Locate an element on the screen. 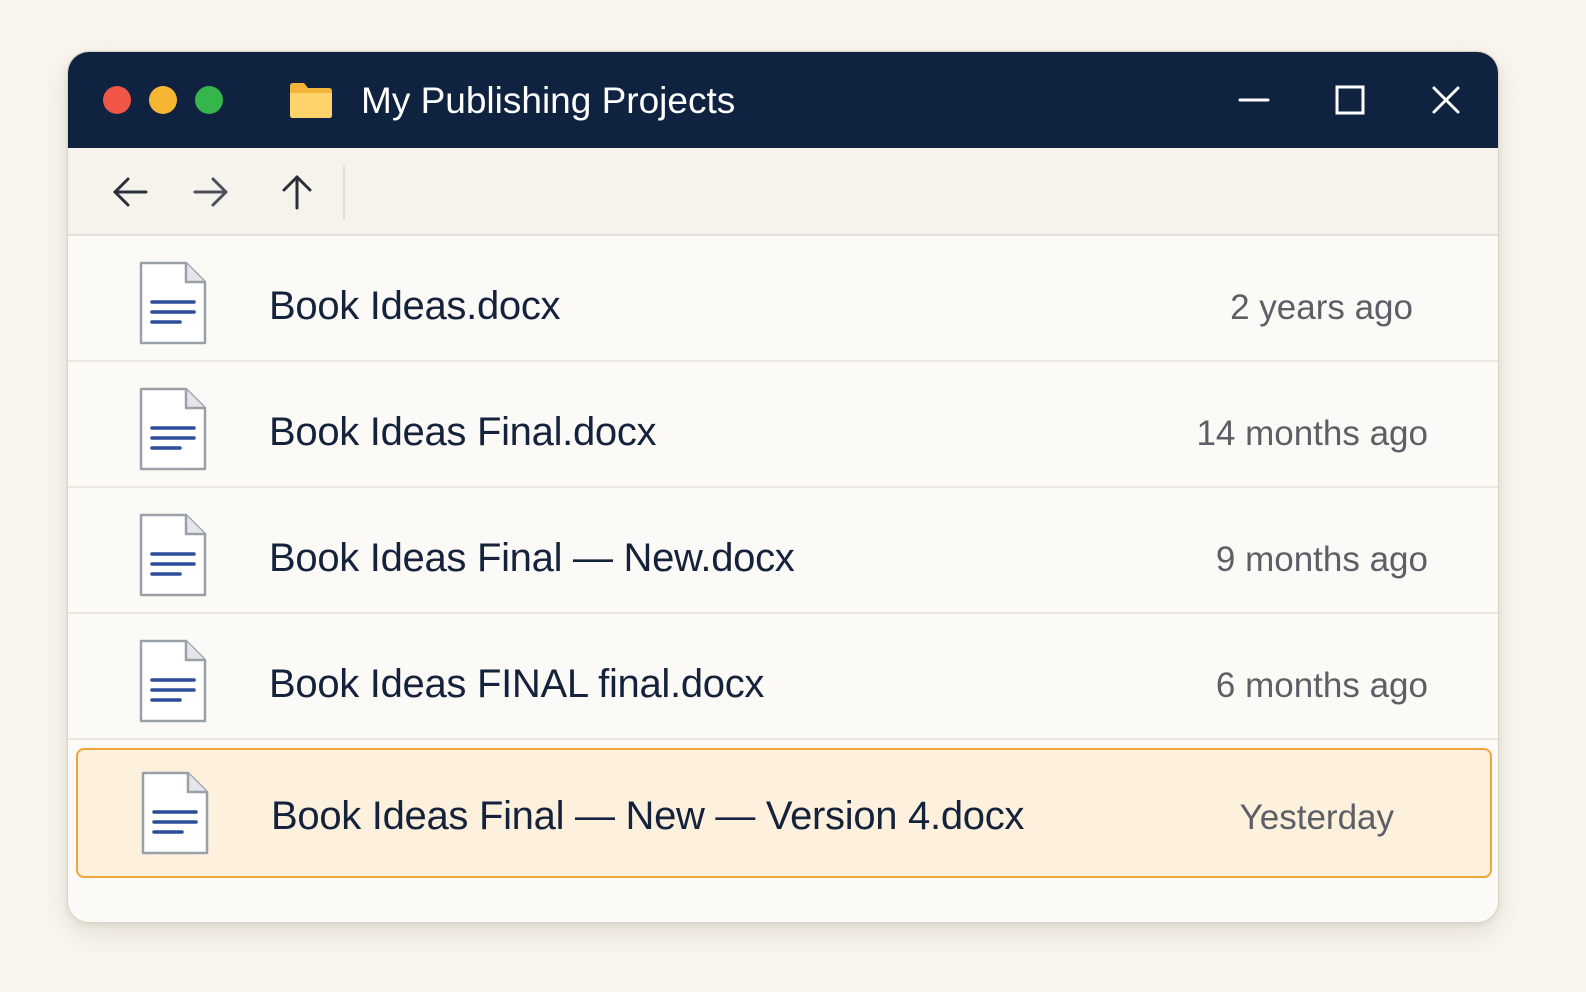  title-bar: My Publishing Projects is located at coordinates (783, 100).